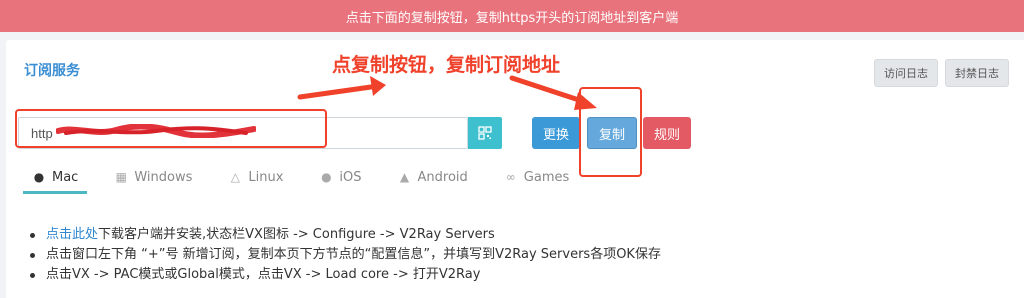  I want to click on tab-label: iOS, so click(350, 177).